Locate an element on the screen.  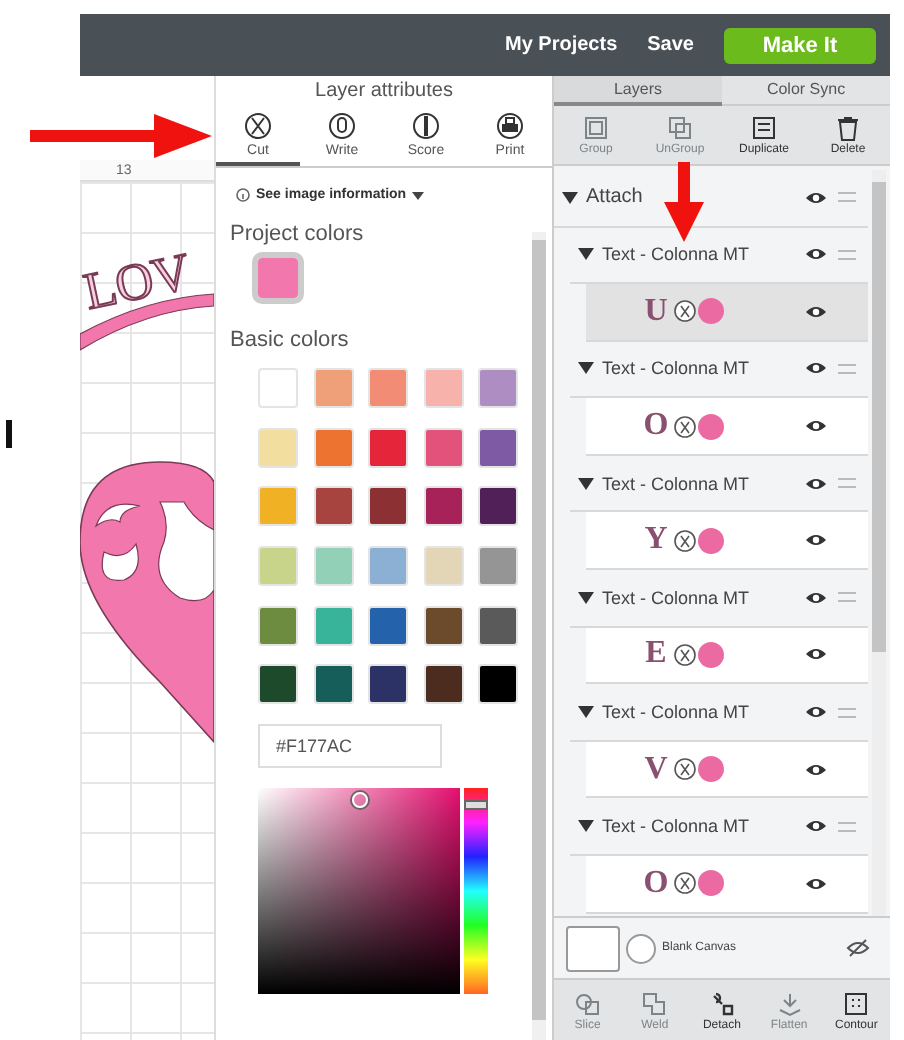
layer-row: V is located at coordinates (727, 770).